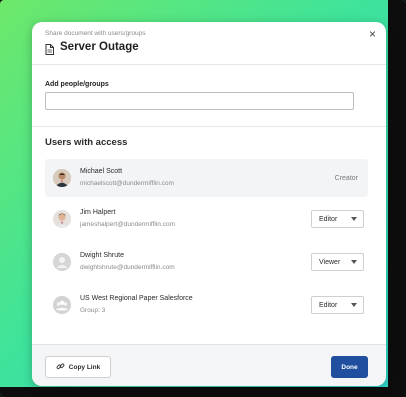 This screenshot has height=397, width=406. I want to click on section-divider, so click(209, 126).